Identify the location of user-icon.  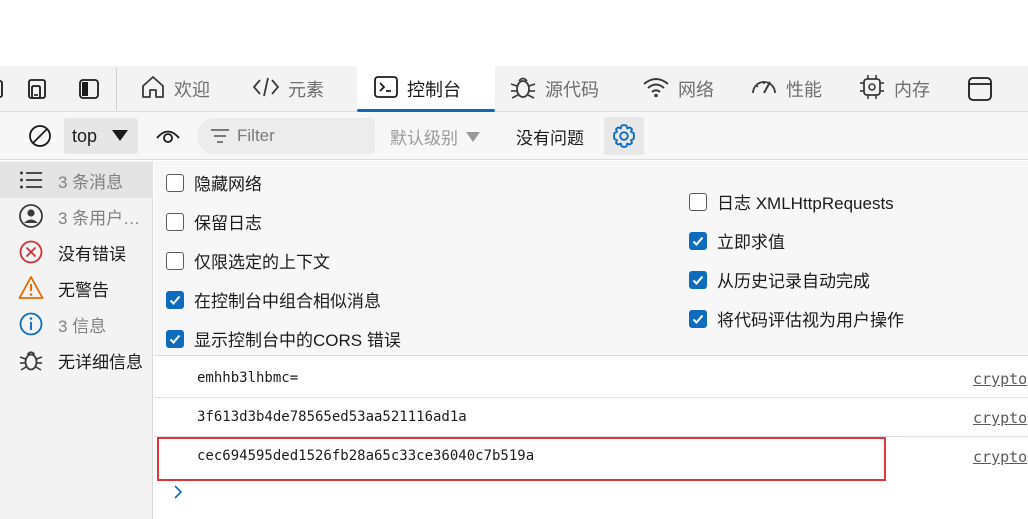
(31, 216).